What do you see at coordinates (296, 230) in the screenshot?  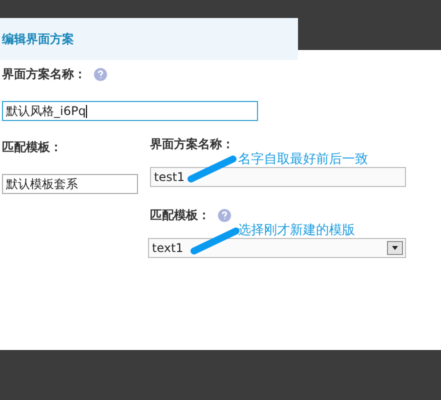 I see `annotation-text: 选择刚才新建的模版` at bounding box center [296, 230].